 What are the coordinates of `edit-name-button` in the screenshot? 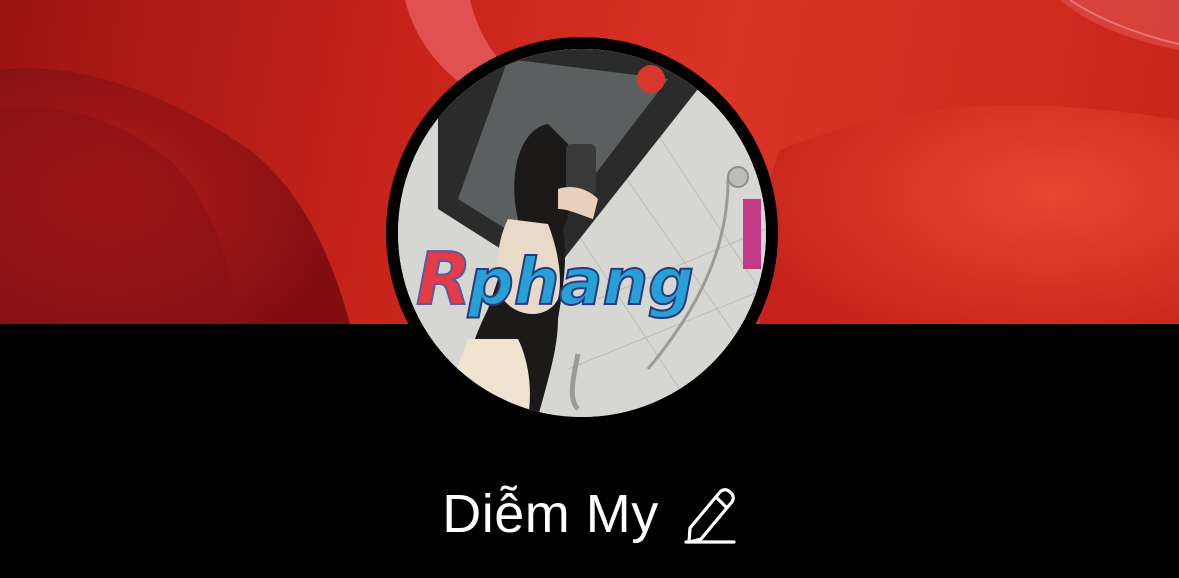 It's located at (710, 514).